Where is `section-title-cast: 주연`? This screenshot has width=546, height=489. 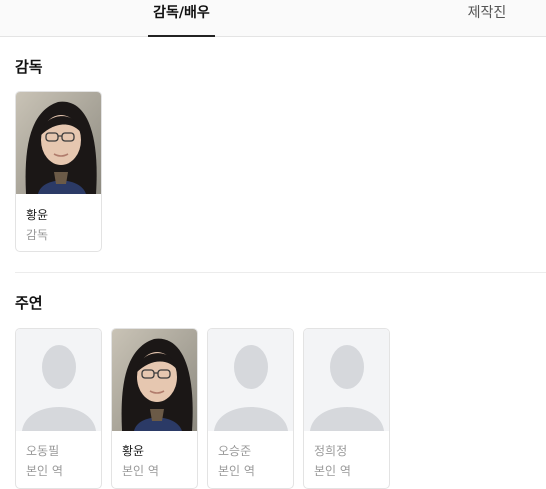 section-title-cast: 주연 is located at coordinates (29, 303).